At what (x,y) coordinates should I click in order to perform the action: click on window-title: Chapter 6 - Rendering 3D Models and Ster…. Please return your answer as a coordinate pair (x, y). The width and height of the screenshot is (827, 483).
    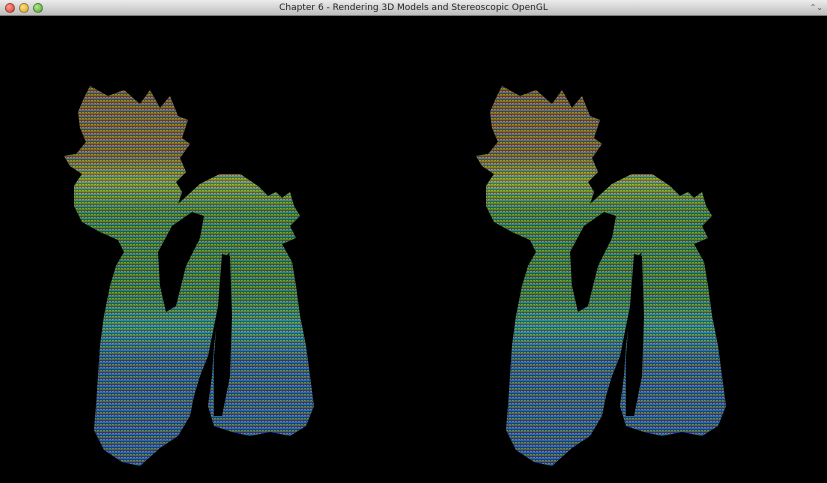
    Looking at the image, I should click on (413, 8).